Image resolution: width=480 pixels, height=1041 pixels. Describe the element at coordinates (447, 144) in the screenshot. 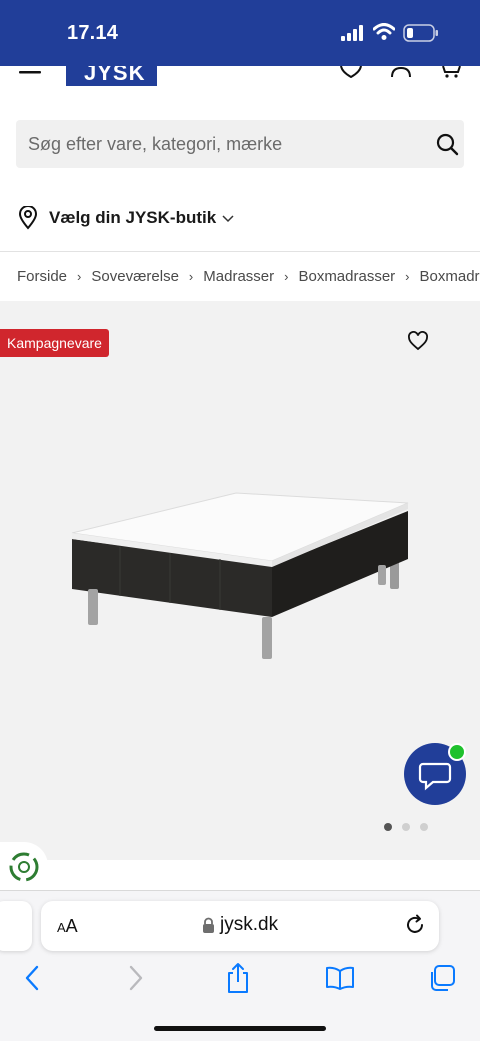

I see `search-icon` at that location.